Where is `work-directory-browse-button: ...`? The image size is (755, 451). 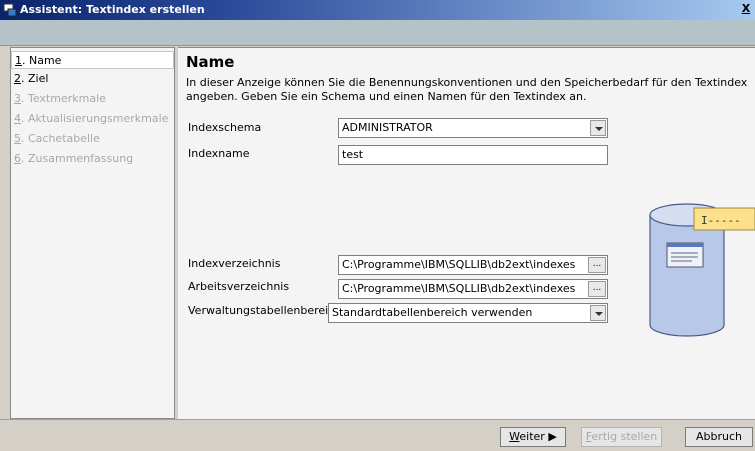 work-directory-browse-button: ... is located at coordinates (597, 289).